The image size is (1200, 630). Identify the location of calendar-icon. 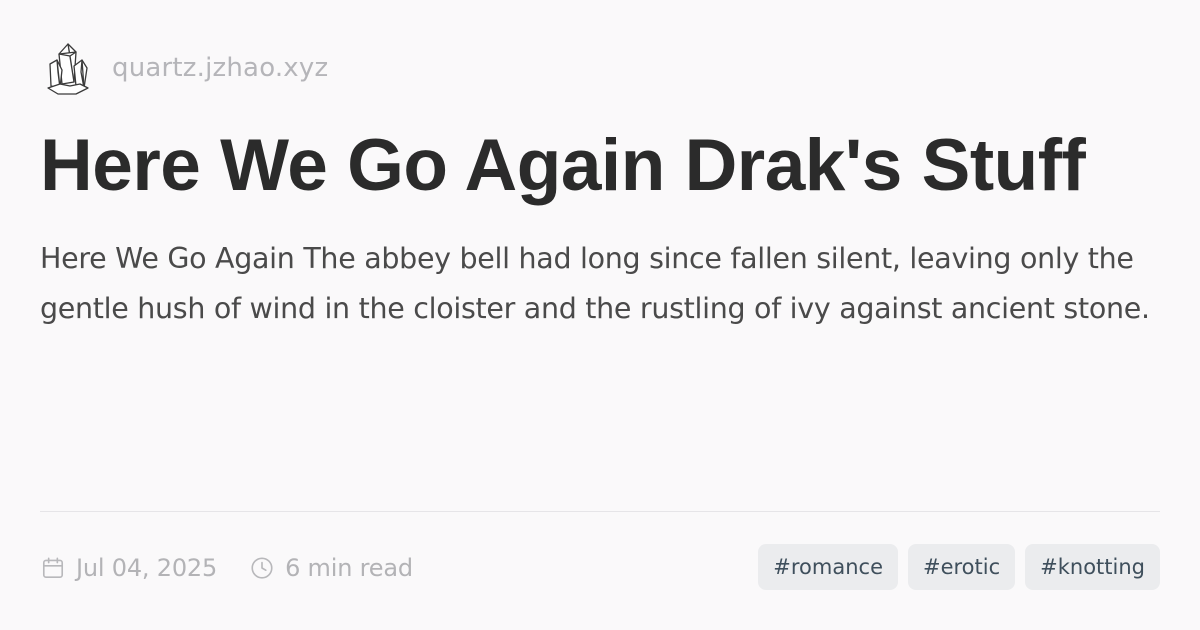
(53, 568).